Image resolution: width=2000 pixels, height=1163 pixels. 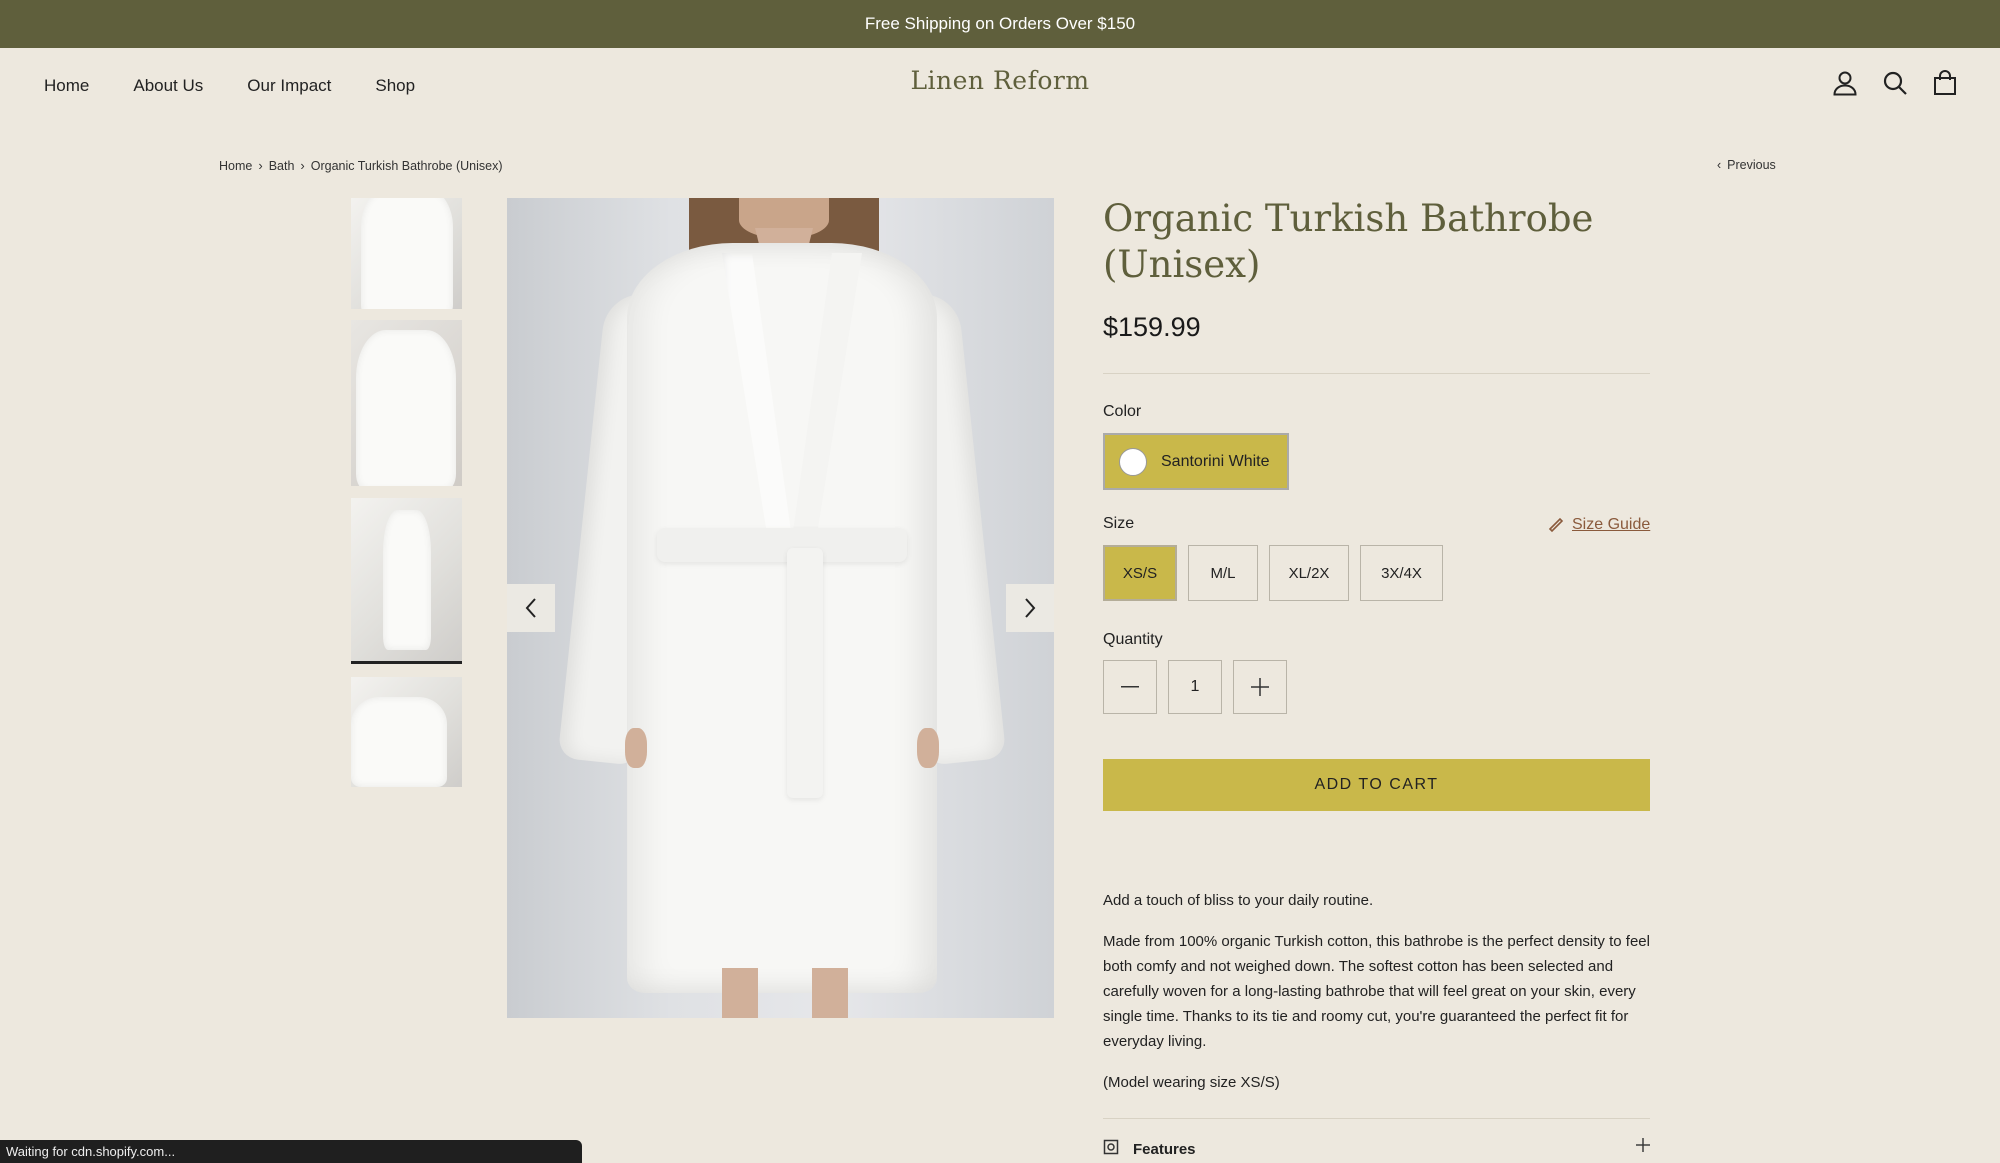 I want to click on minus-icon, so click(x=1130, y=687).